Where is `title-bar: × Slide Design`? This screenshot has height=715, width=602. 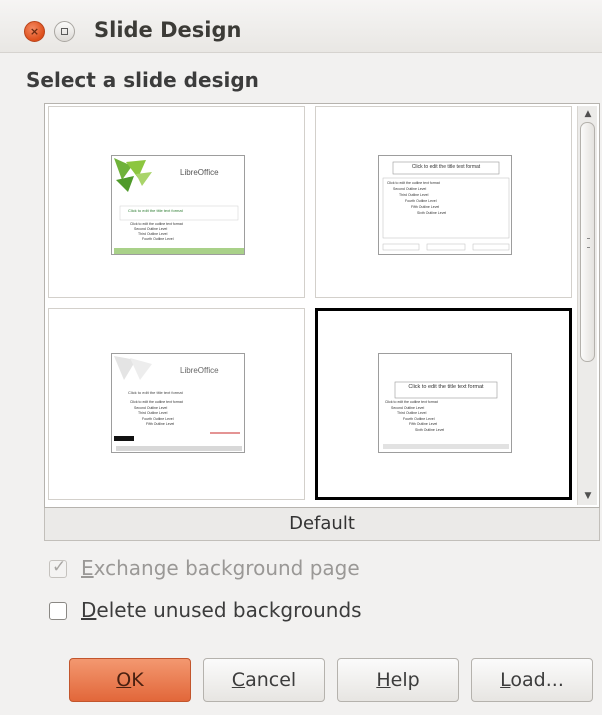 title-bar: × Slide Design is located at coordinates (301, 26).